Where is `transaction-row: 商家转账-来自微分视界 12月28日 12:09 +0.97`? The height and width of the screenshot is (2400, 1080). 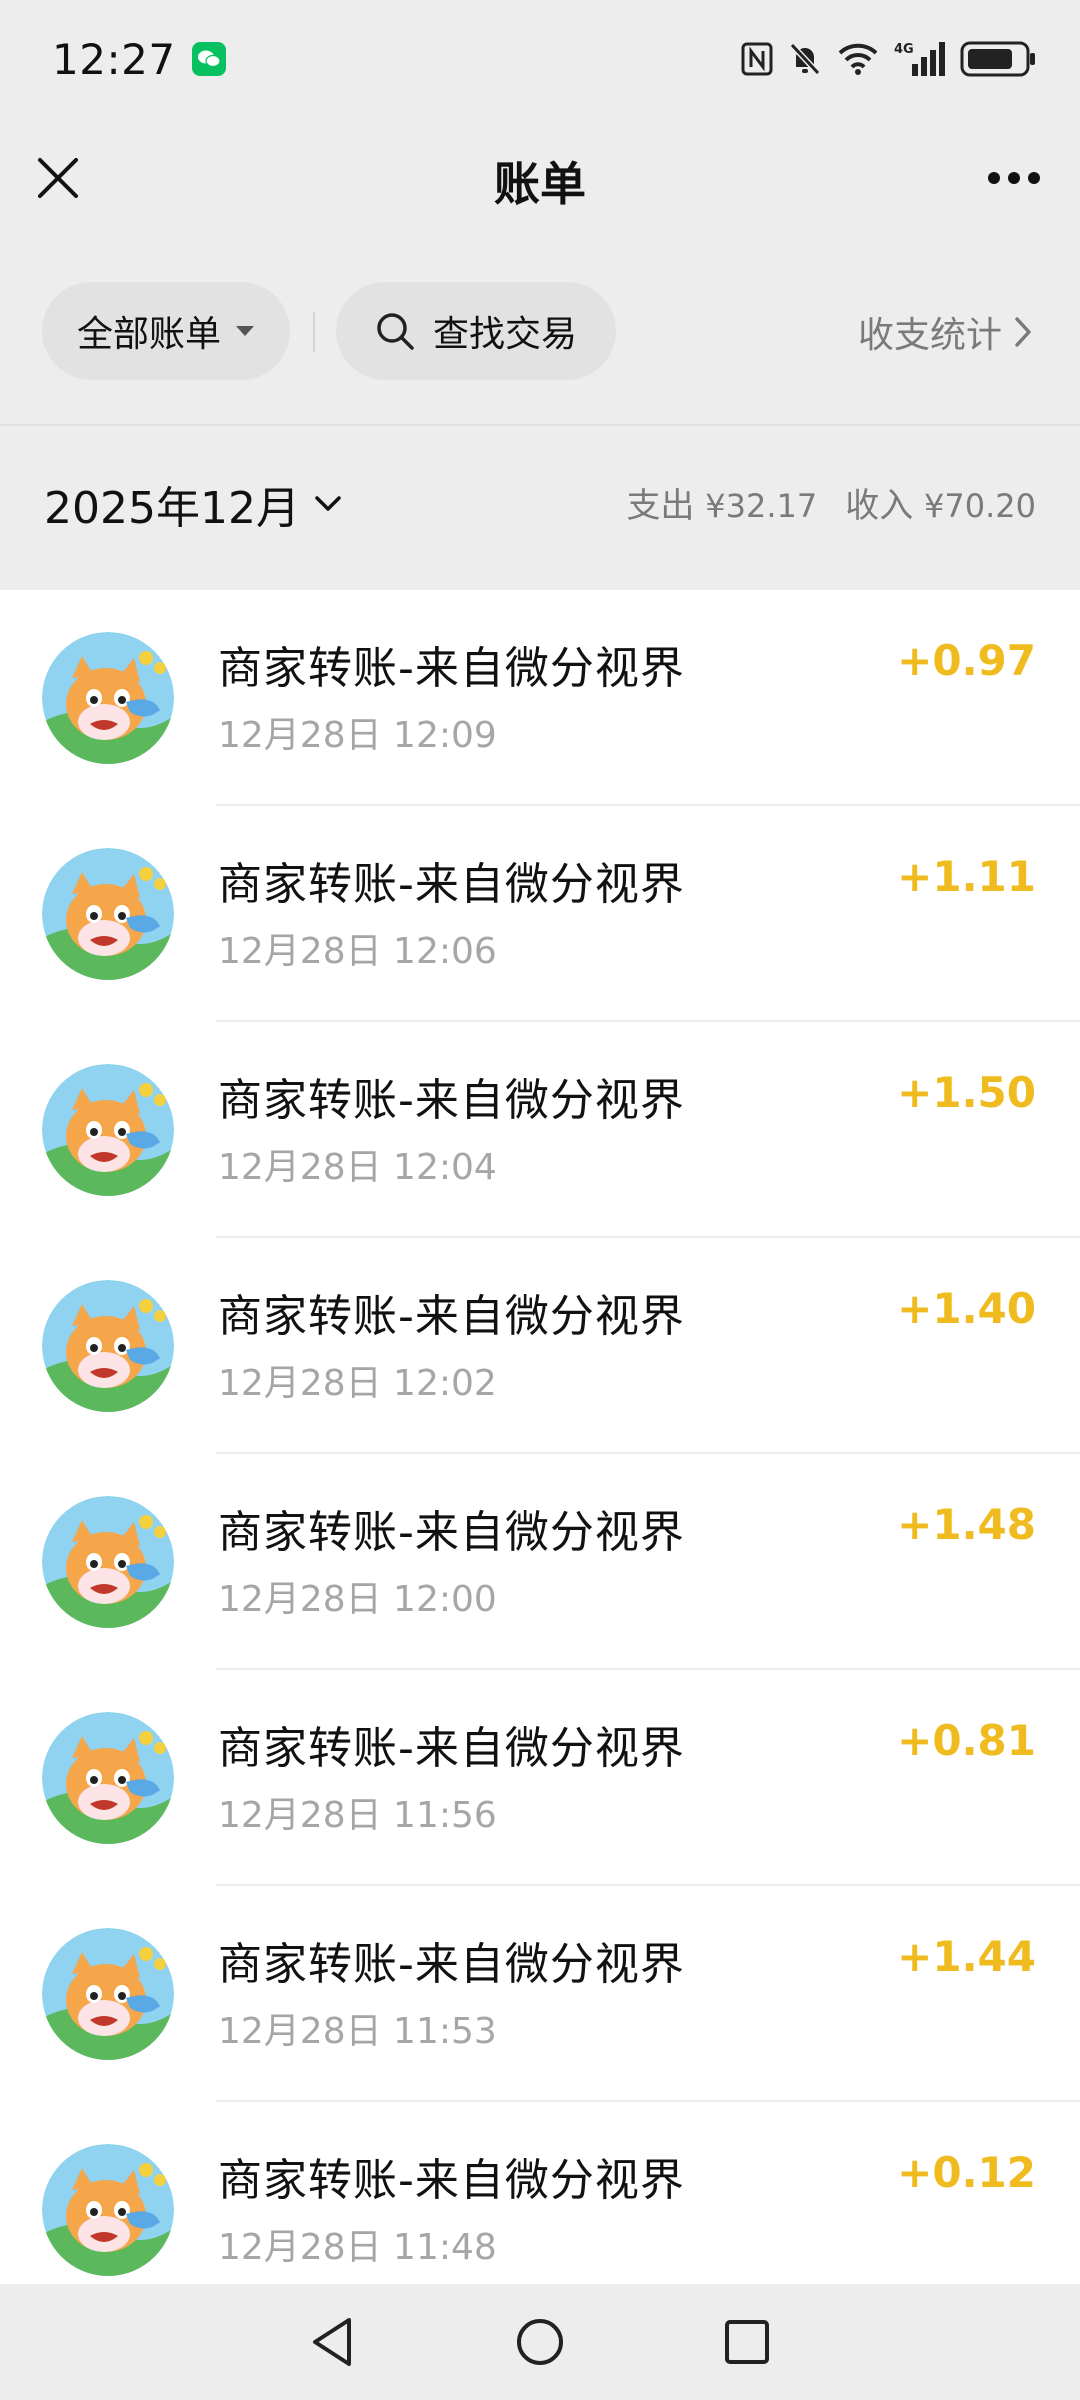
transaction-row: 商家转账-来自微分视界 12月28日 12:09 +0.97 is located at coordinates (540, 698).